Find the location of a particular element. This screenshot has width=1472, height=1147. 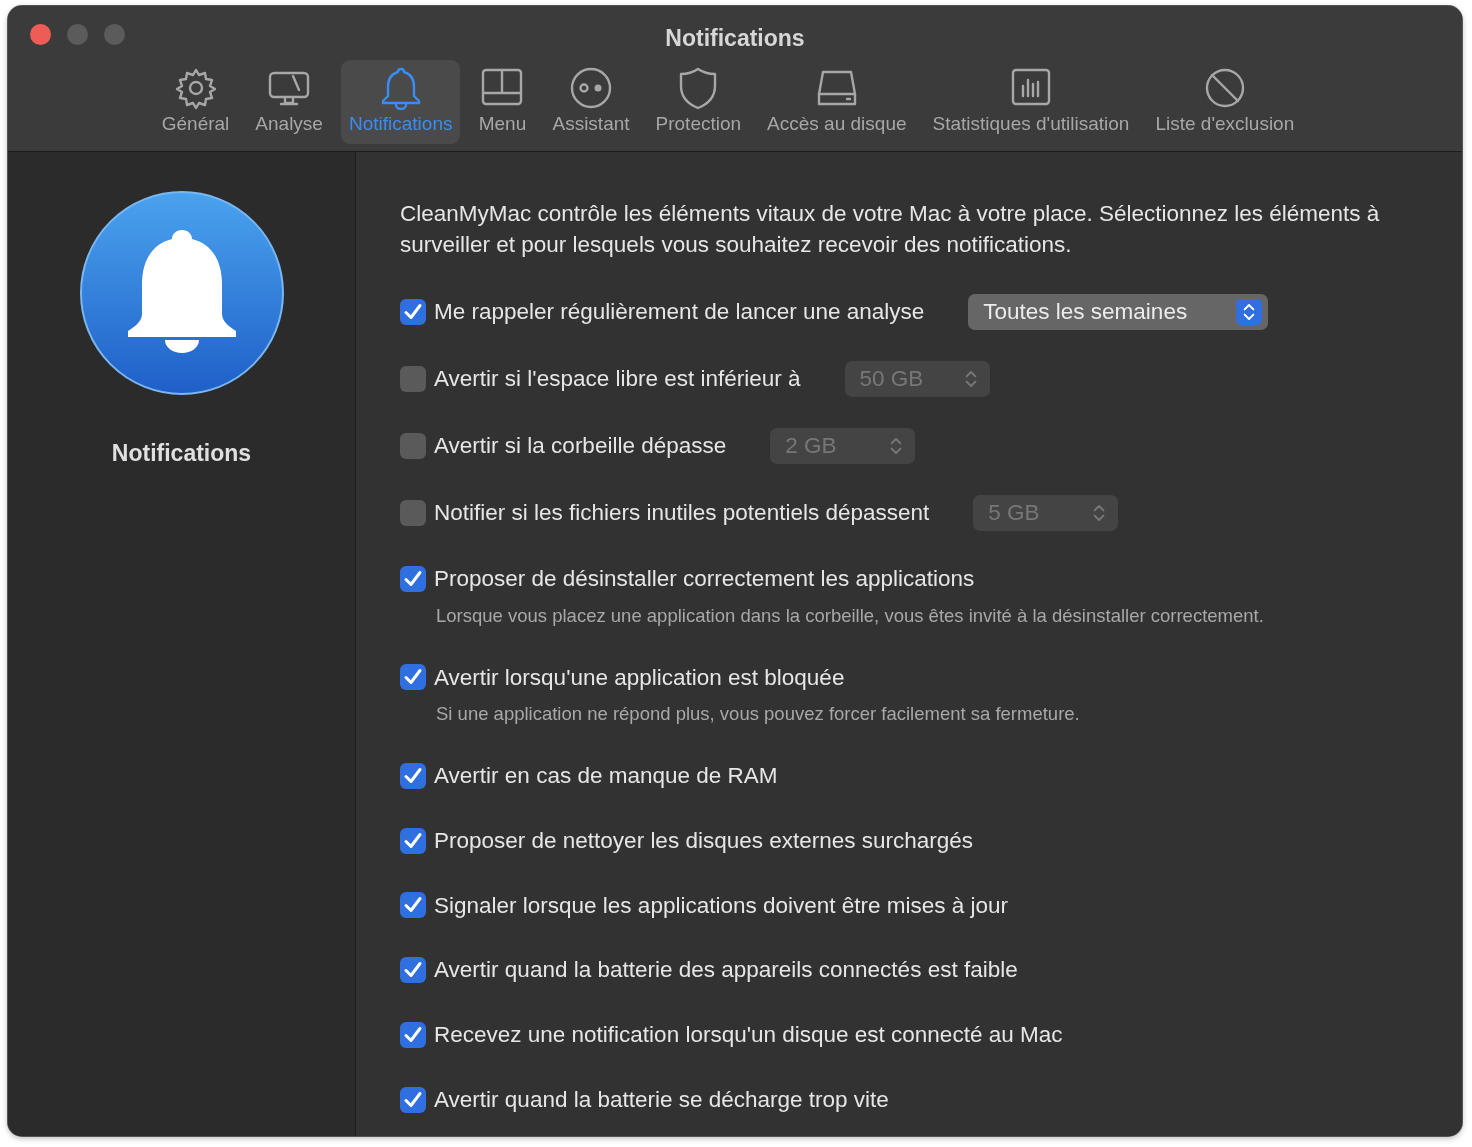

option-label: Avertir quand la batterie des appareils connectés est faible is located at coordinates (726, 970).